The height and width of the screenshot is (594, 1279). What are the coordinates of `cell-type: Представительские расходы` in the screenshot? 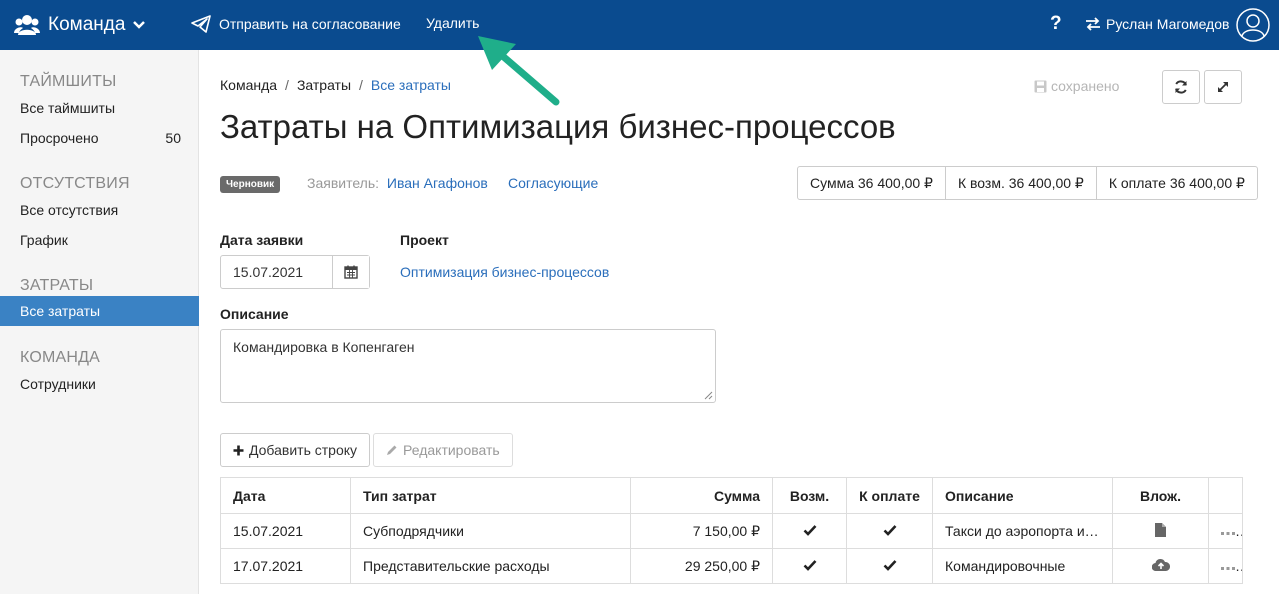 It's located at (490, 566).